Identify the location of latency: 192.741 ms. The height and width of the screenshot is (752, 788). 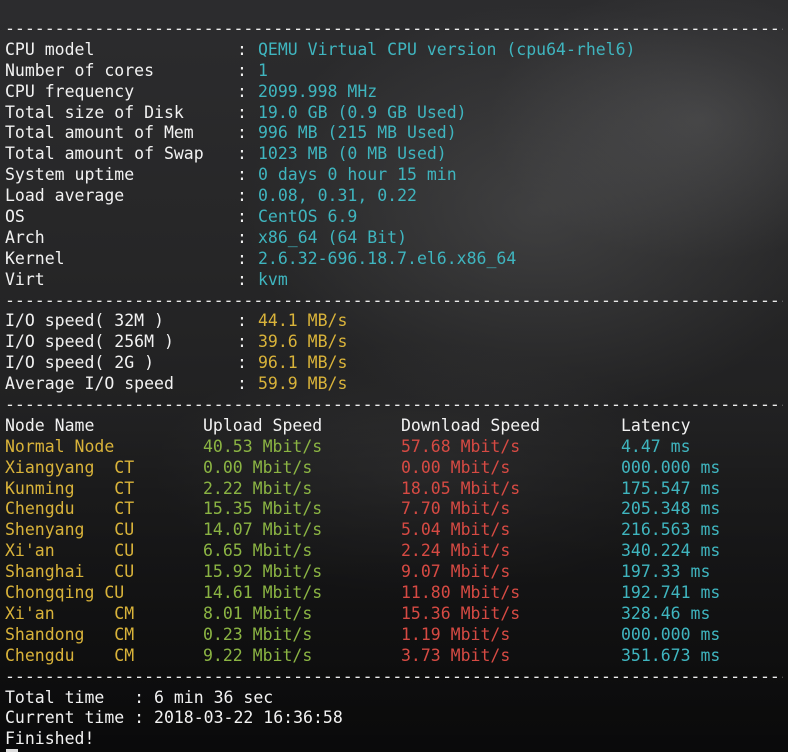
(671, 593).